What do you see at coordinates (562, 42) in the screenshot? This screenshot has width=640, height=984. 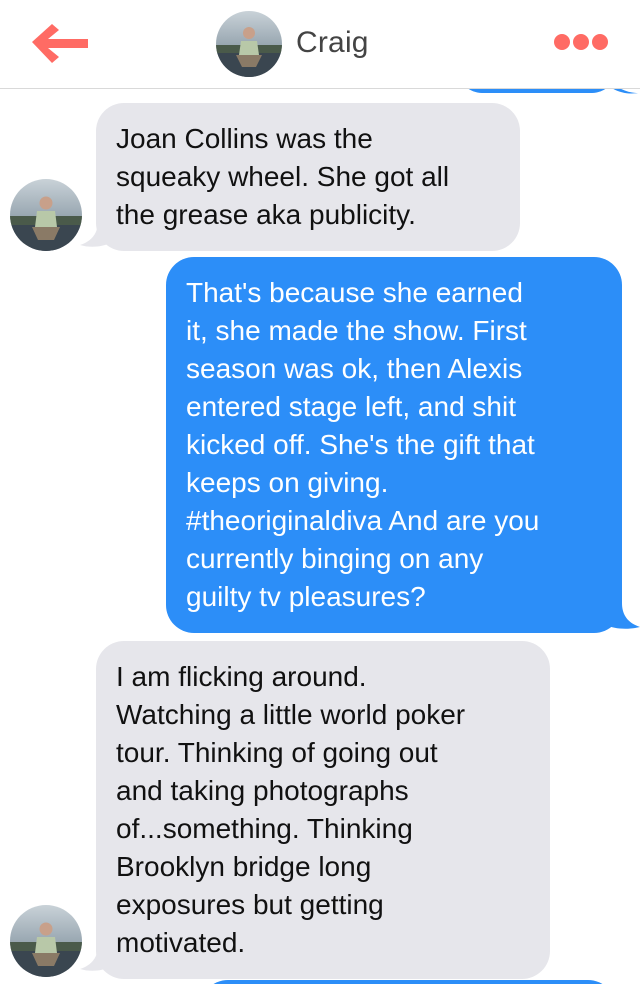 I see `ellipsis-icon` at bounding box center [562, 42].